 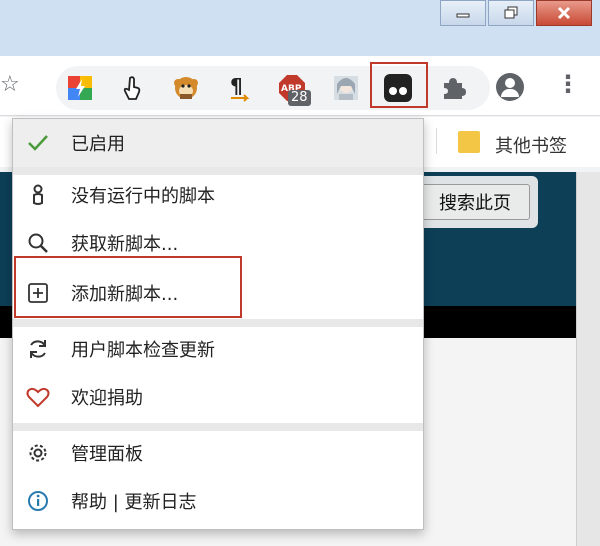 What do you see at coordinates (218, 349) in the screenshot?
I see `menu-item-check-updates: 用户脚本检查更新` at bounding box center [218, 349].